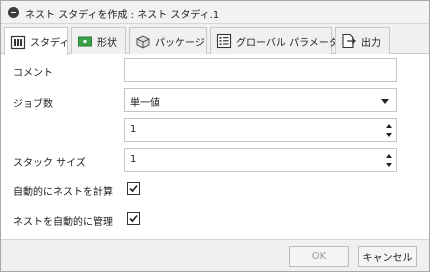 This screenshot has width=430, height=272. Describe the element at coordinates (260, 100) in the screenshot. I see `job-count-mode-select: 単一値` at that location.